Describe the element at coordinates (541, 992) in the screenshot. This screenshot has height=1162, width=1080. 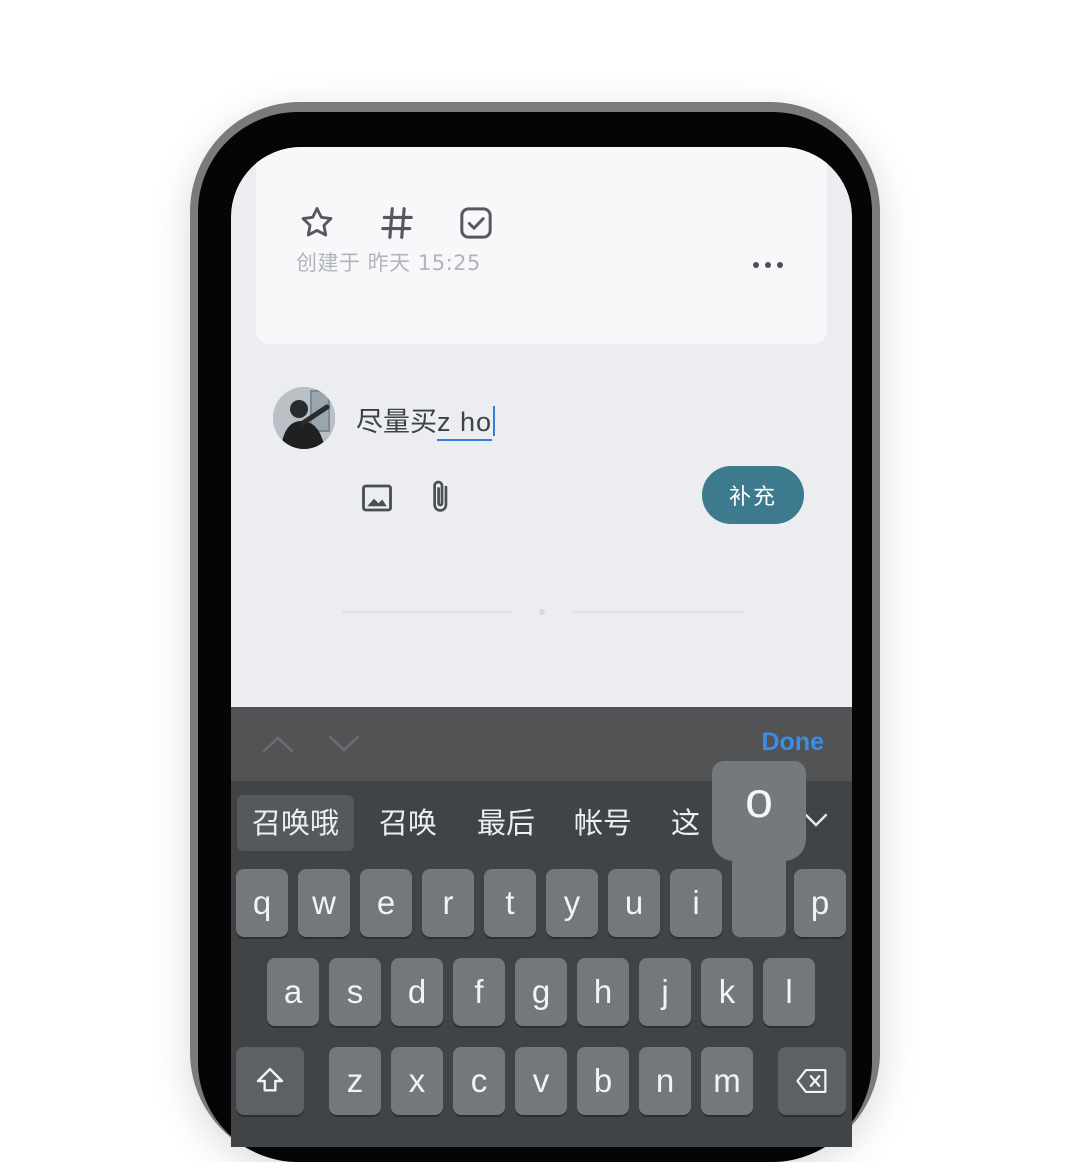
I see `key-g: g` at that location.